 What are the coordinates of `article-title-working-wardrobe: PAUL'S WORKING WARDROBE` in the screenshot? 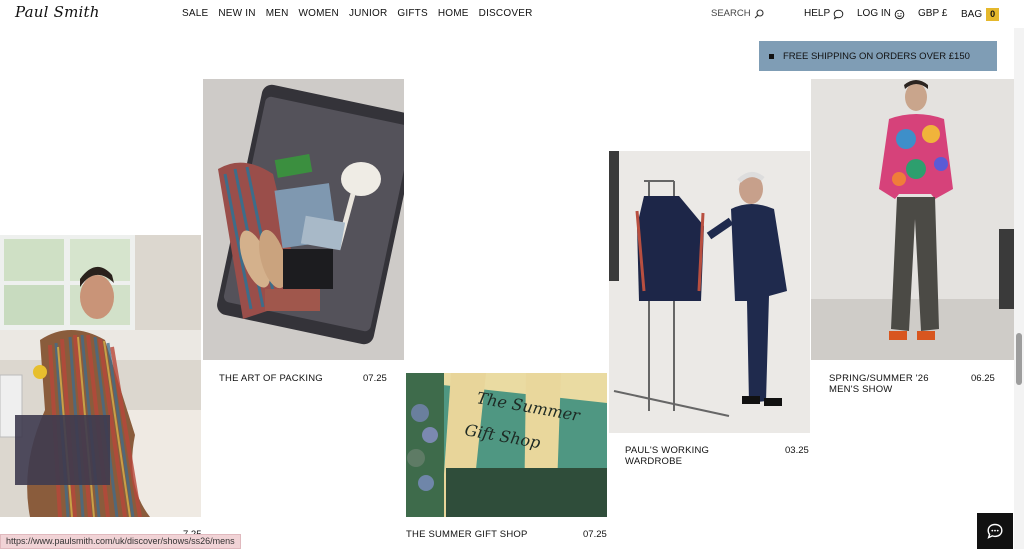 It's located at (667, 456).